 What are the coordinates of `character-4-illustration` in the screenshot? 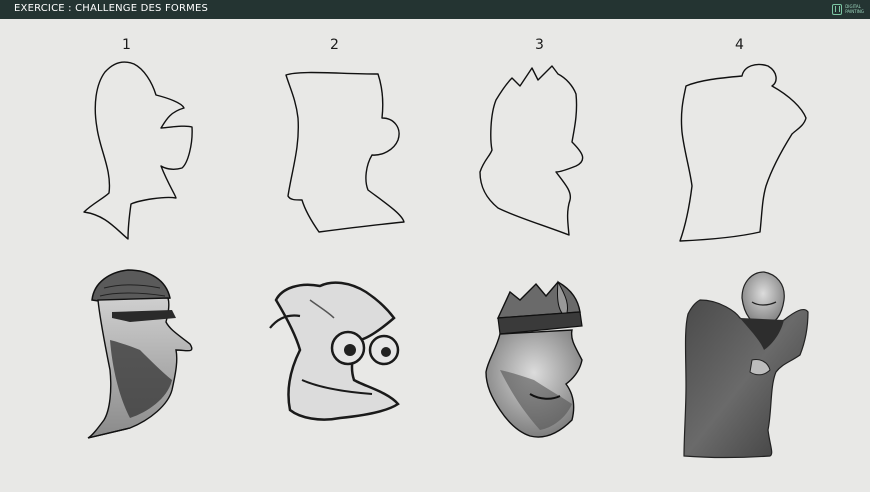 It's located at (746, 365).